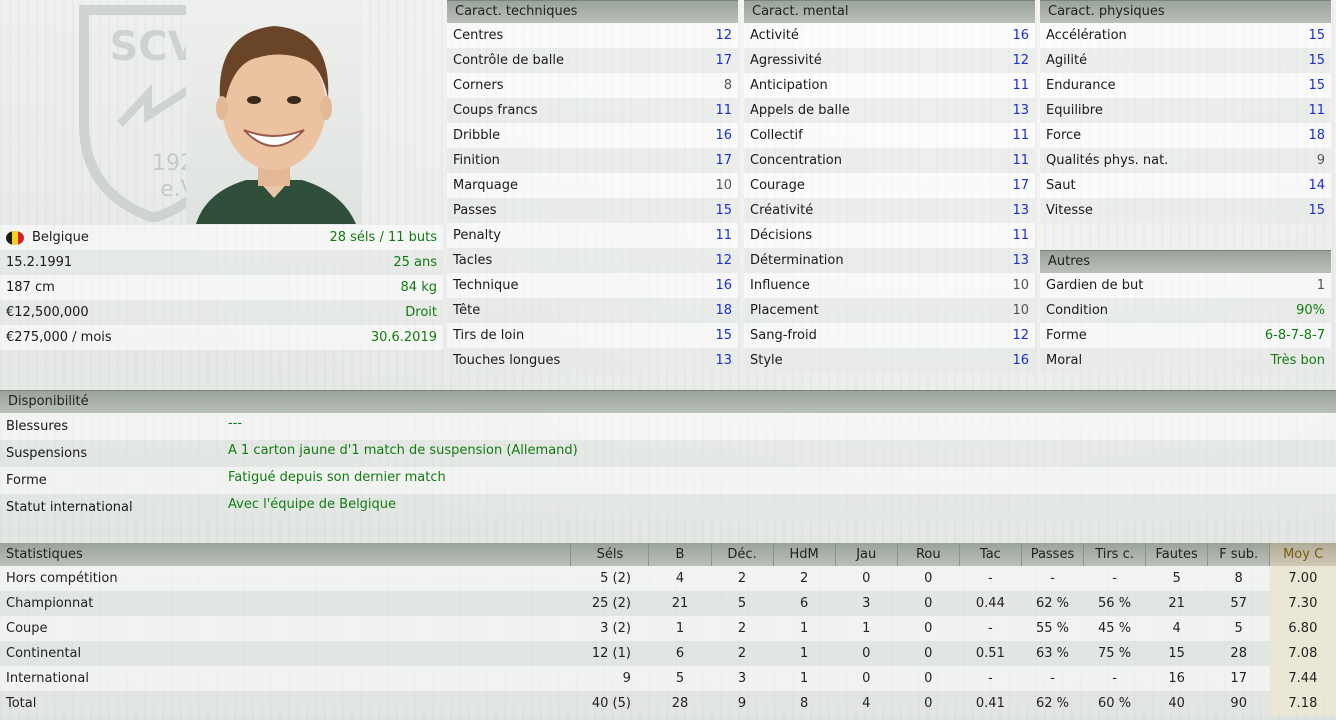  Describe the element at coordinates (39, 262) in the screenshot. I see `birthdate: 15.2.1991` at that location.